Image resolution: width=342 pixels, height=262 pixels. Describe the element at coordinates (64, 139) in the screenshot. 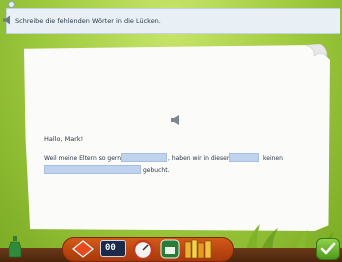

I see `letter-greeting: Hallo, Mark!` at that location.